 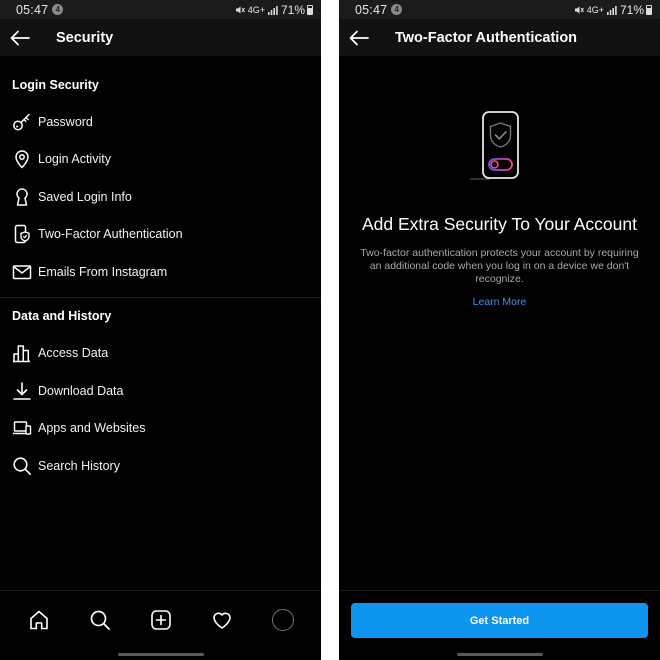 I want to click on menu-item-label: Login Activity, so click(x=74, y=159).